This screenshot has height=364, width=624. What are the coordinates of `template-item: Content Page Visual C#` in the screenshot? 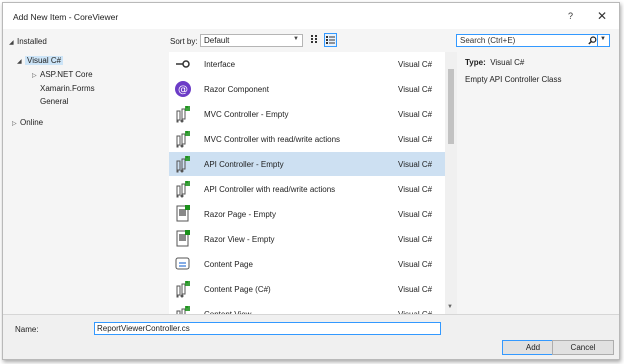 It's located at (307, 264).